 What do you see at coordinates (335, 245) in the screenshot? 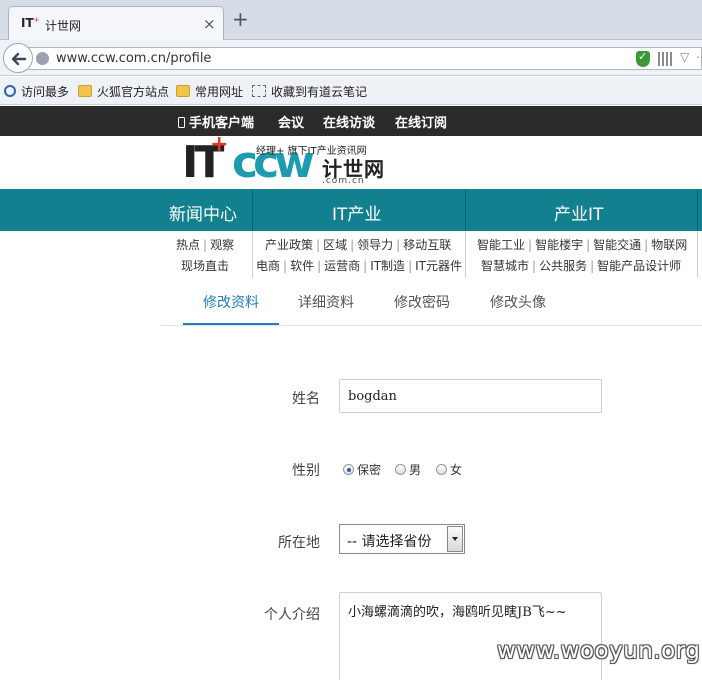
I see `subnav-link: 区域` at bounding box center [335, 245].